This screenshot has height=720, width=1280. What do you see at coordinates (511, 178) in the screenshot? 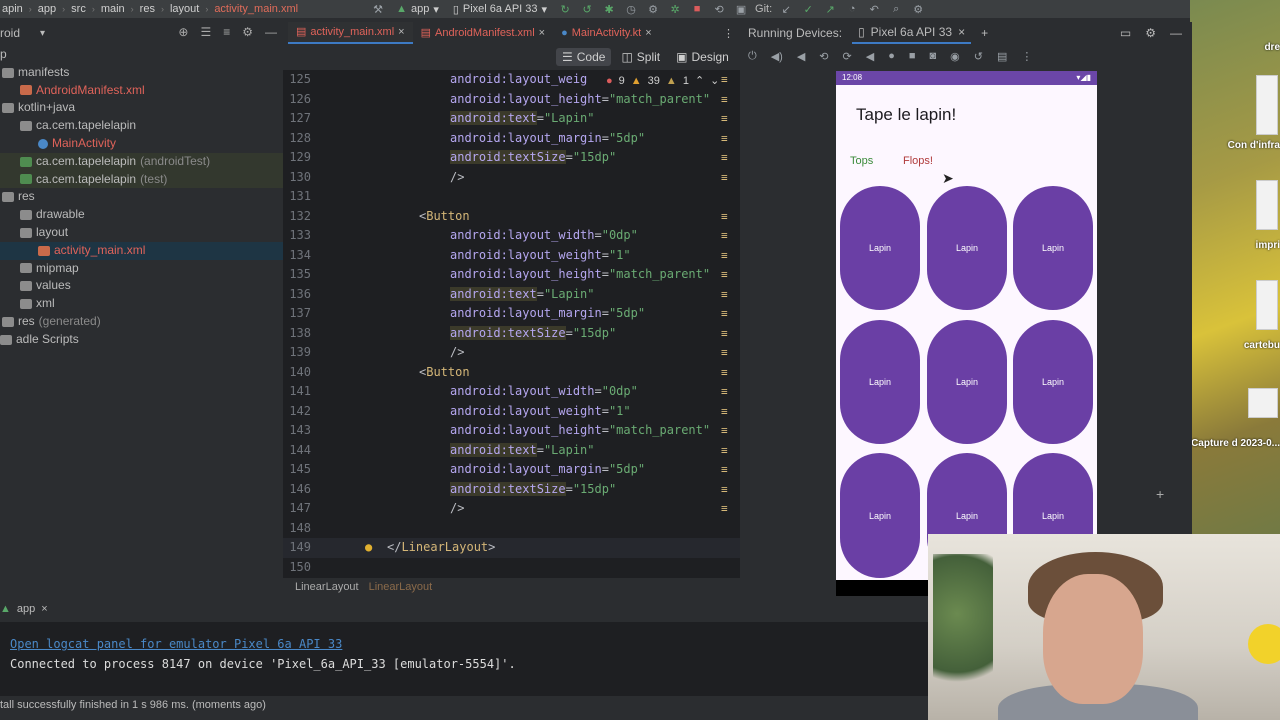
I see `code-line: 130 /> ≡` at bounding box center [511, 178].